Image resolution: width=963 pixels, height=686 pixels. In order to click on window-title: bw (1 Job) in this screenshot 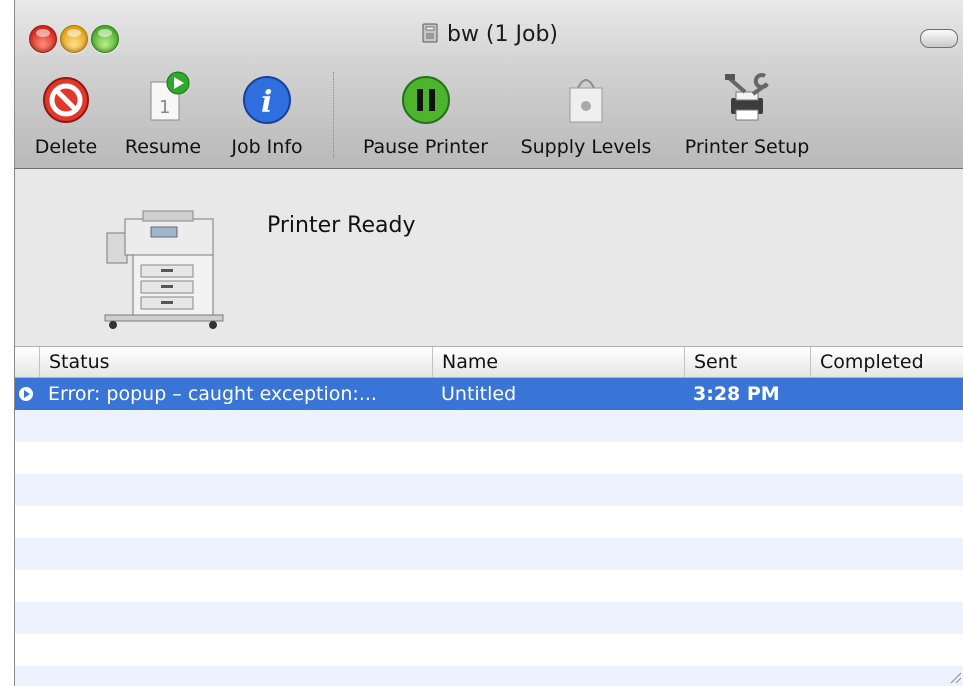, I will do `click(489, 34)`.